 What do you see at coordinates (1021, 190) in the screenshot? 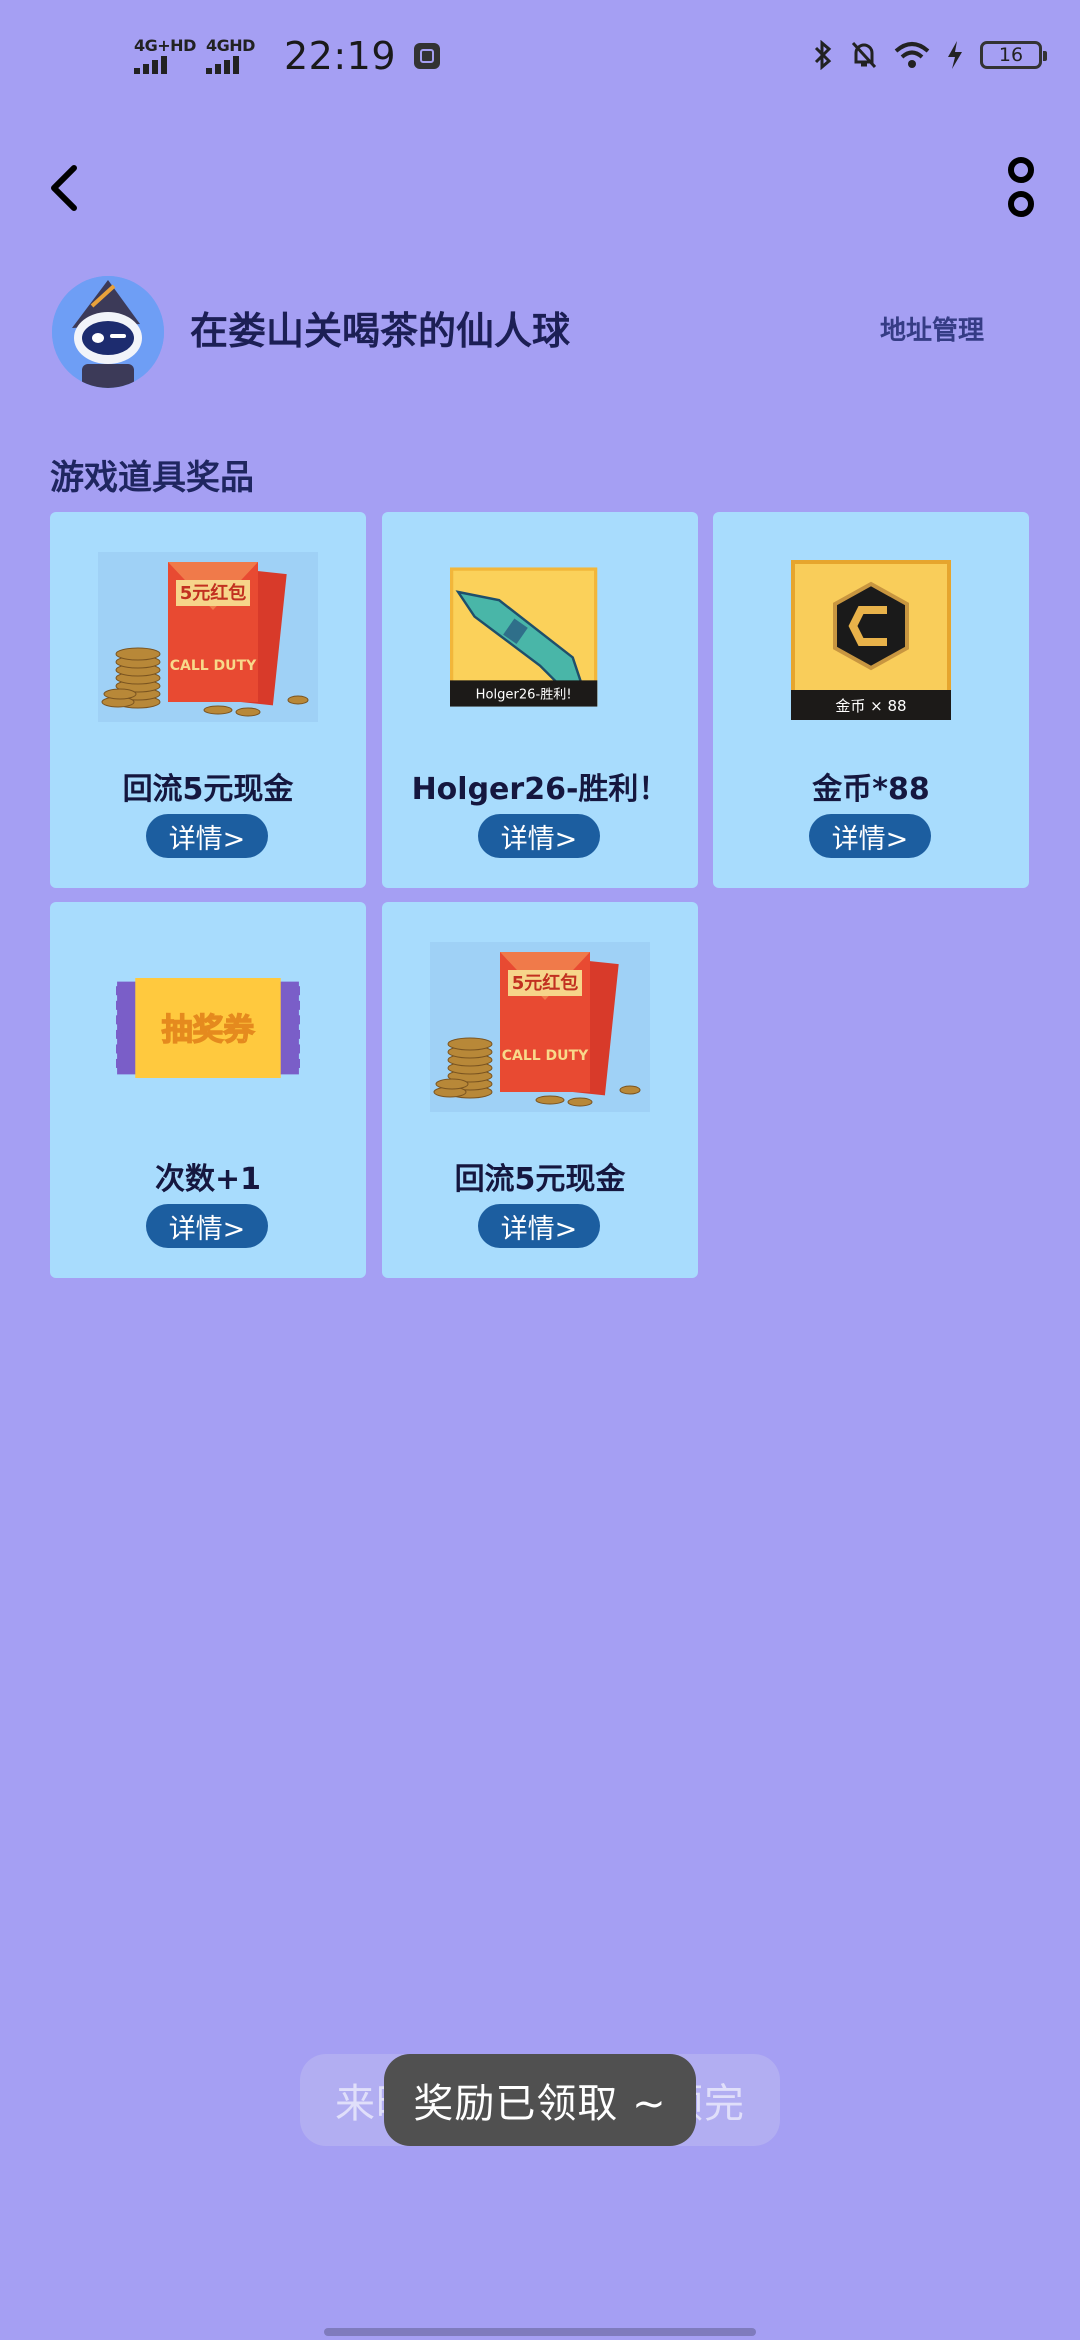
I see `more-options-button` at bounding box center [1021, 190].